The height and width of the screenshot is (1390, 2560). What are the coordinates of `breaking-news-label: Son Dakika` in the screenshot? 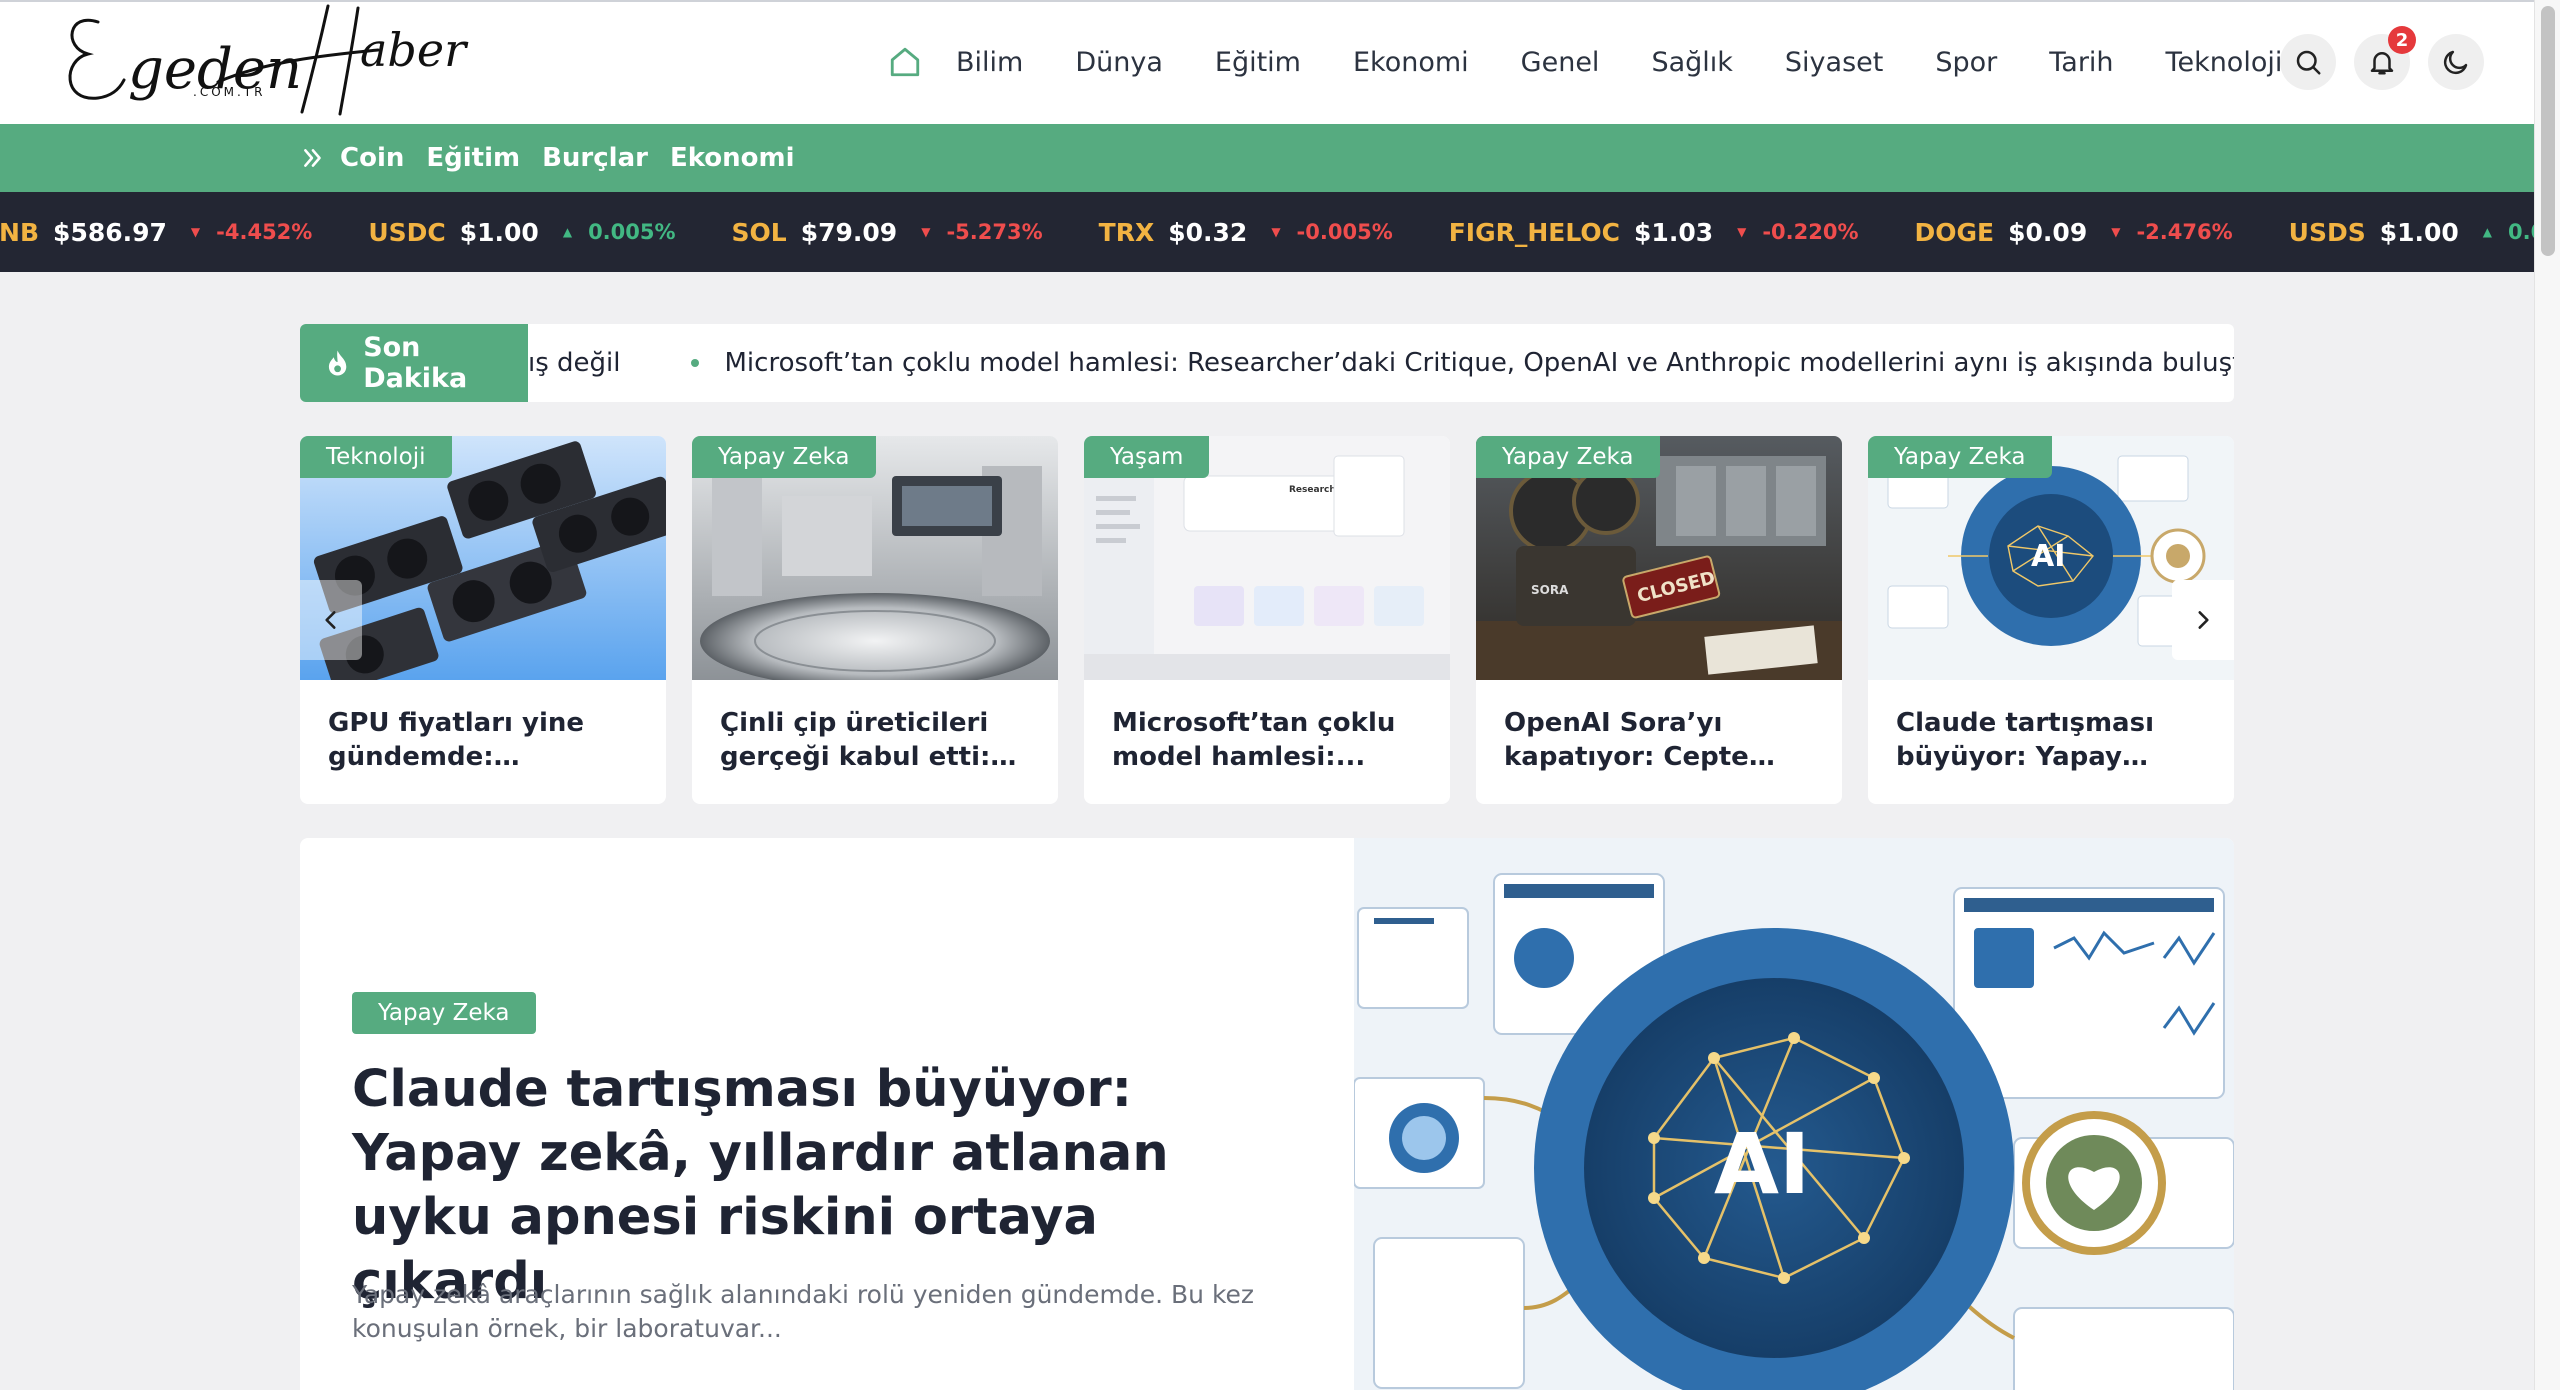 It's located at (414, 363).